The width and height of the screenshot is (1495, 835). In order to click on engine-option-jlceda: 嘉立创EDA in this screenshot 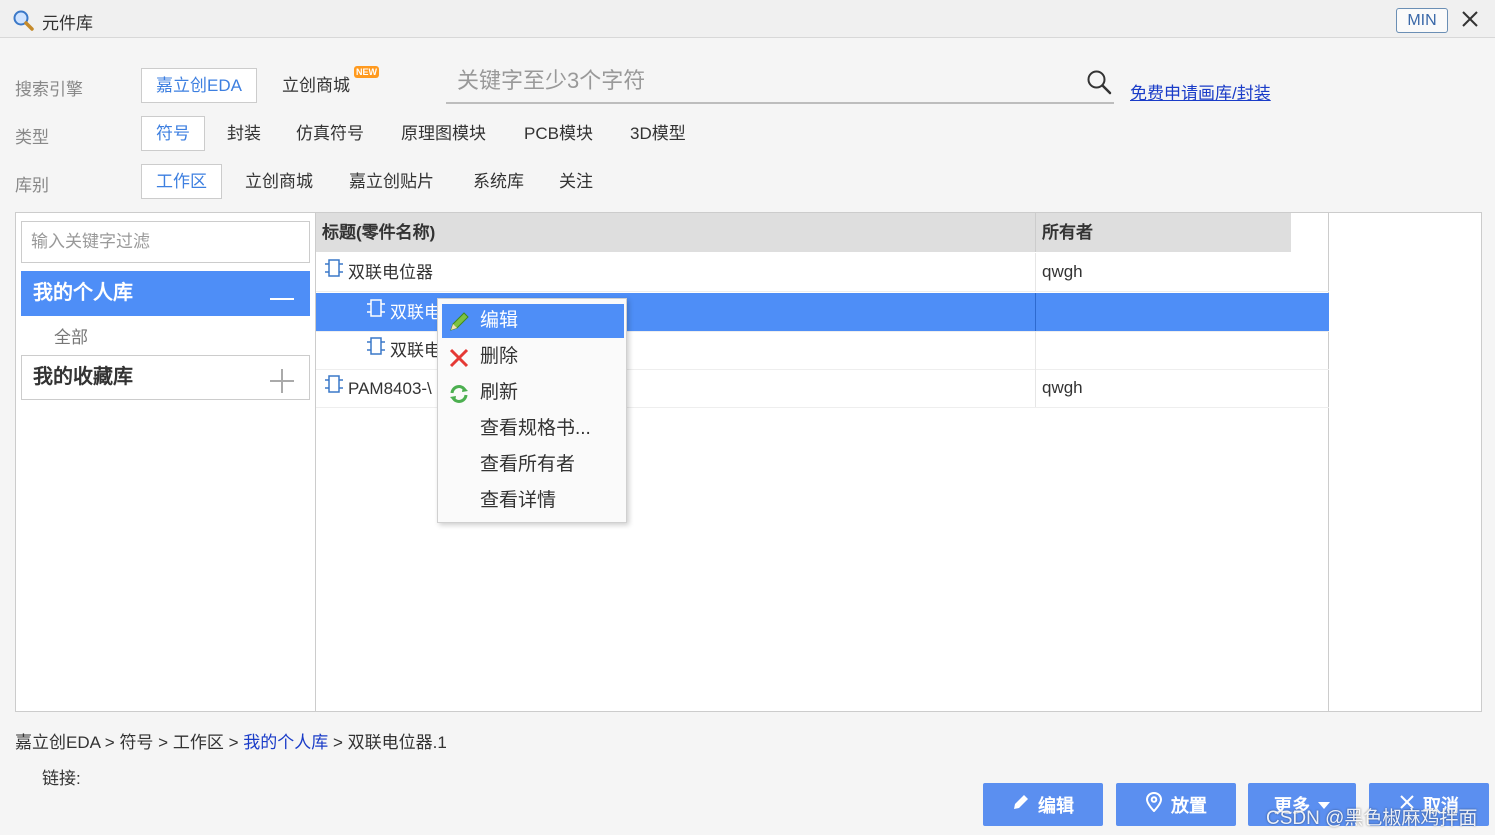, I will do `click(199, 85)`.